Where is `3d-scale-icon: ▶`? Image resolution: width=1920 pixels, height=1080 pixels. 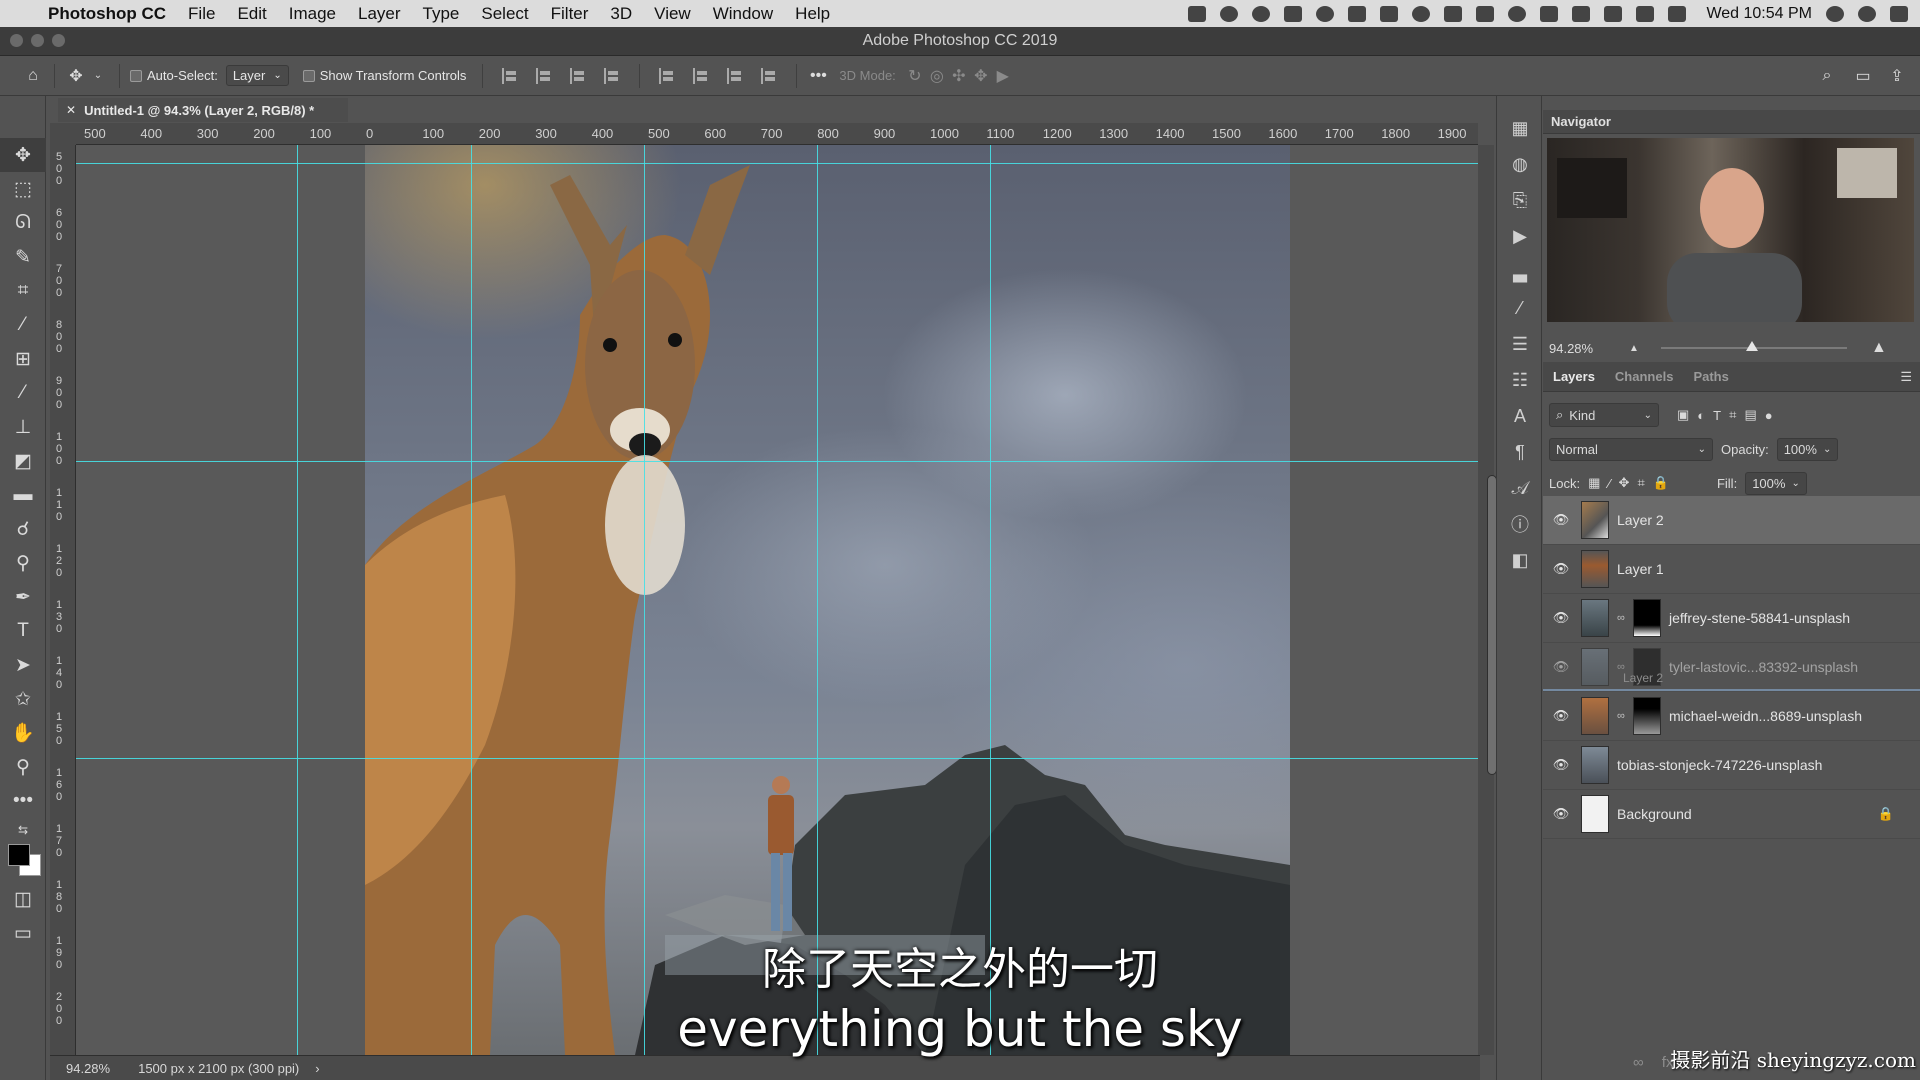
3d-scale-icon: ▶ is located at coordinates (1003, 76).